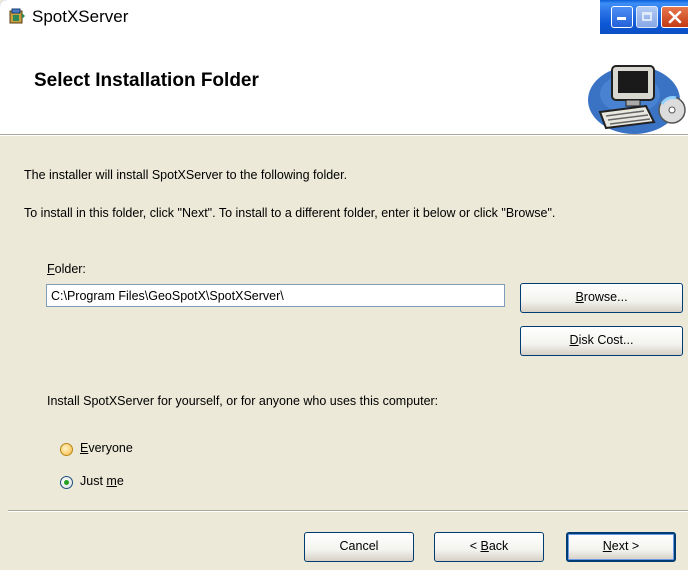 The image size is (688, 570). What do you see at coordinates (17, 16) in the screenshot?
I see `installer-app-icon` at bounding box center [17, 16].